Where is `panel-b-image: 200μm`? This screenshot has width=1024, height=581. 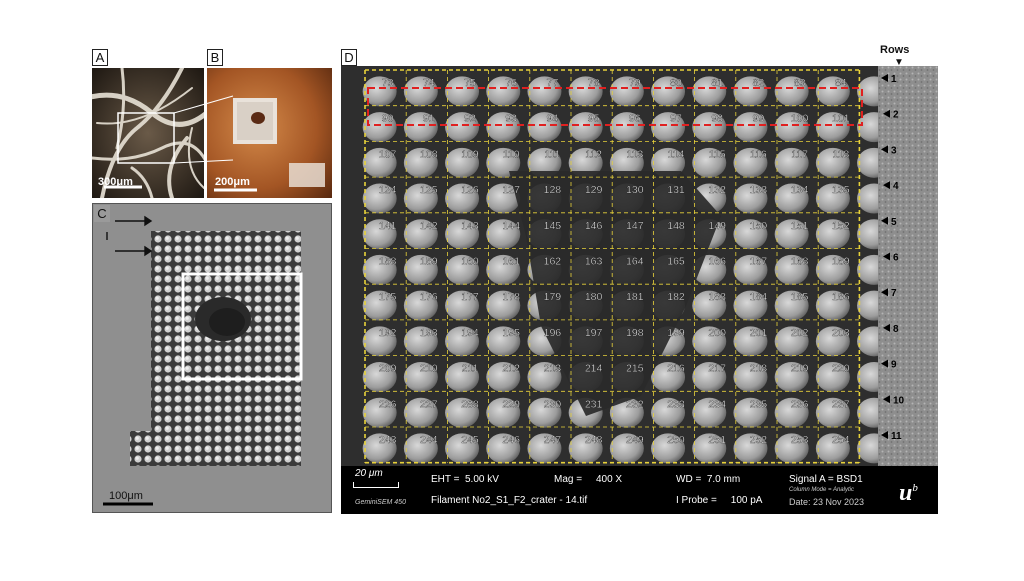 panel-b-image: 200μm is located at coordinates (269, 133).